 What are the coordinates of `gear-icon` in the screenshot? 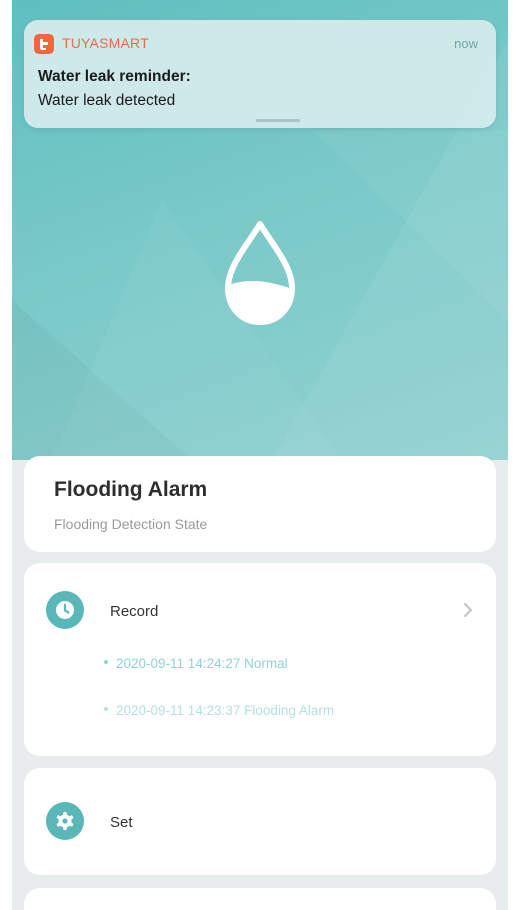 It's located at (65, 821).